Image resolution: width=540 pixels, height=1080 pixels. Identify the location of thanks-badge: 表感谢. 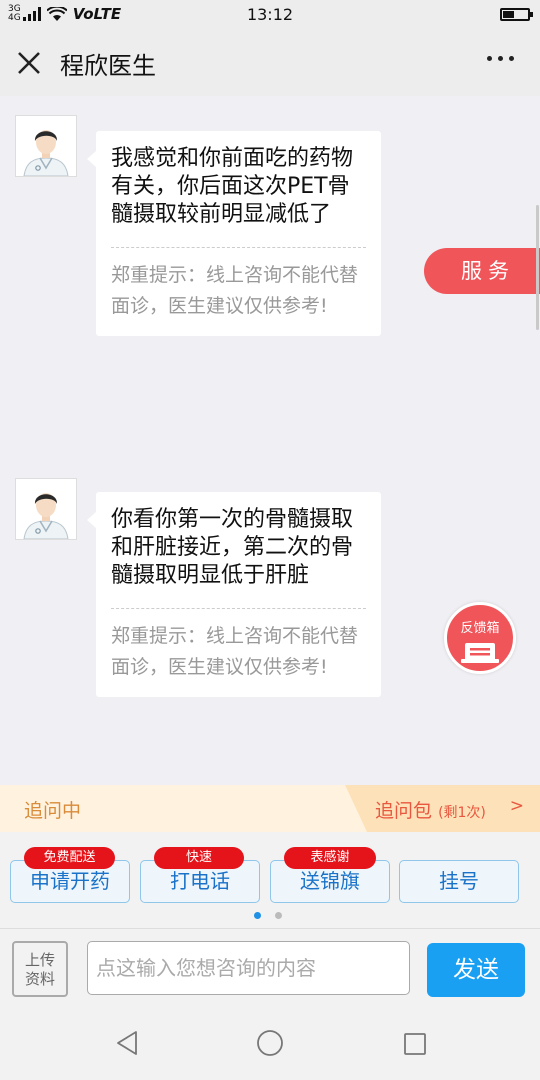
(330, 858).